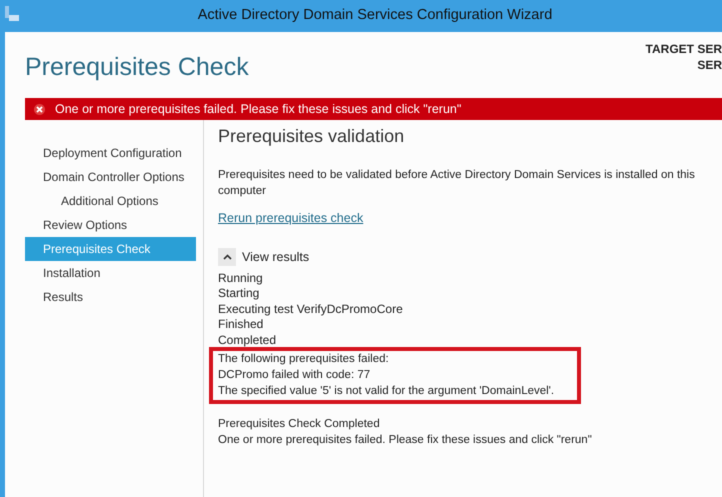 This screenshot has height=497, width=722. What do you see at coordinates (264, 257) in the screenshot?
I see `view-results-toggle: View results` at bounding box center [264, 257].